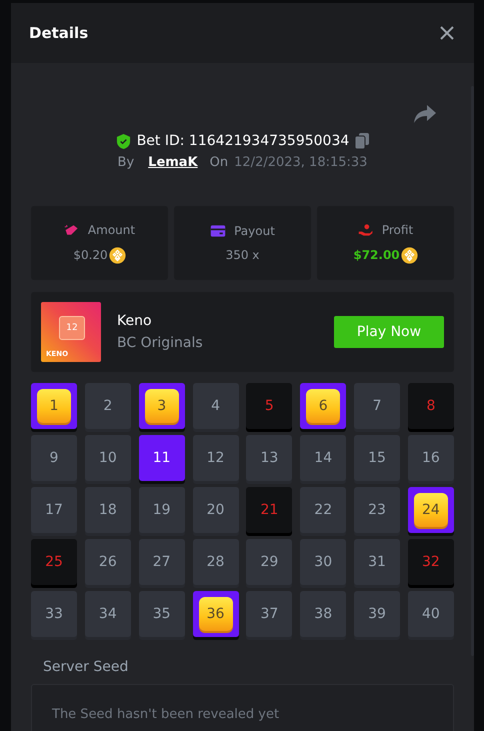 The height and width of the screenshot is (731, 484). Describe the element at coordinates (107, 562) in the screenshot. I see `keno-tile: 26` at that location.